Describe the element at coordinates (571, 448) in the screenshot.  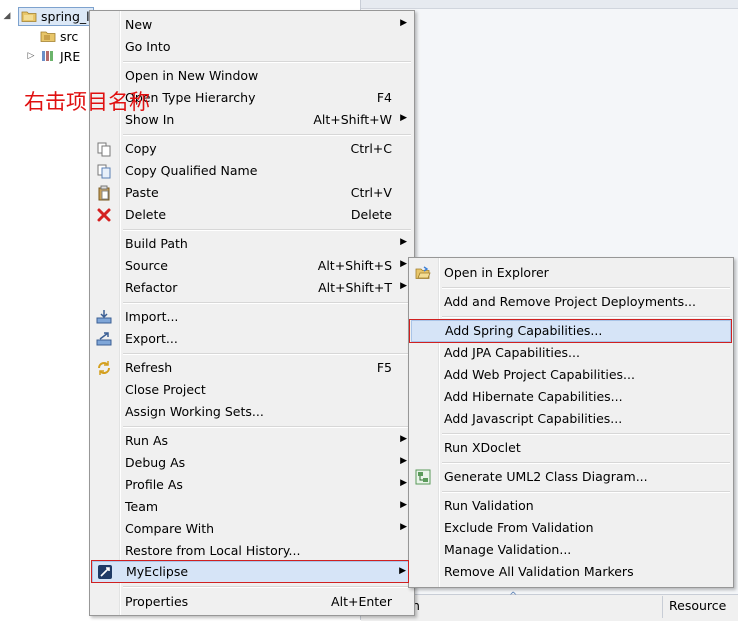
I see `submenu-item-run-xdoclet: Run XDoclet` at that location.